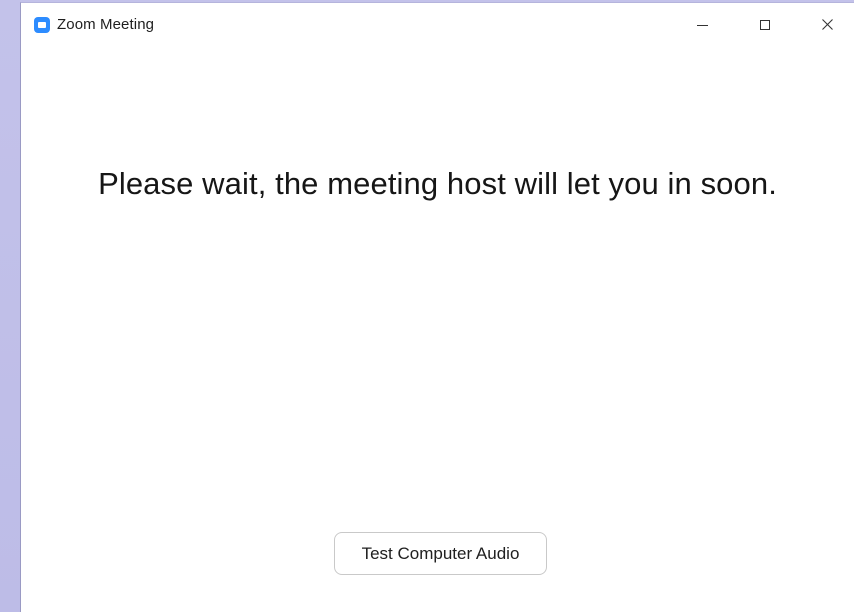  What do you see at coordinates (765, 25) in the screenshot?
I see `maximize-button` at bounding box center [765, 25].